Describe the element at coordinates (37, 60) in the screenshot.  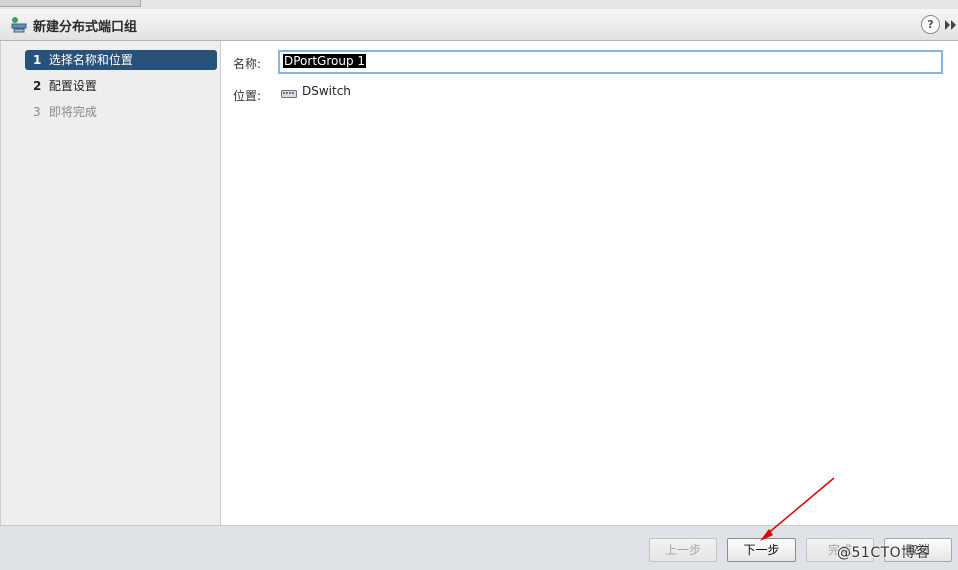
I see `step-number: 1` at that location.